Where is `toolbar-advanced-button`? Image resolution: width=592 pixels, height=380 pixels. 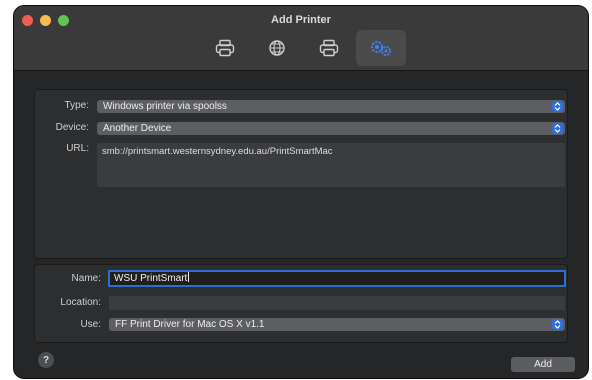
toolbar-advanced-button is located at coordinates (381, 48).